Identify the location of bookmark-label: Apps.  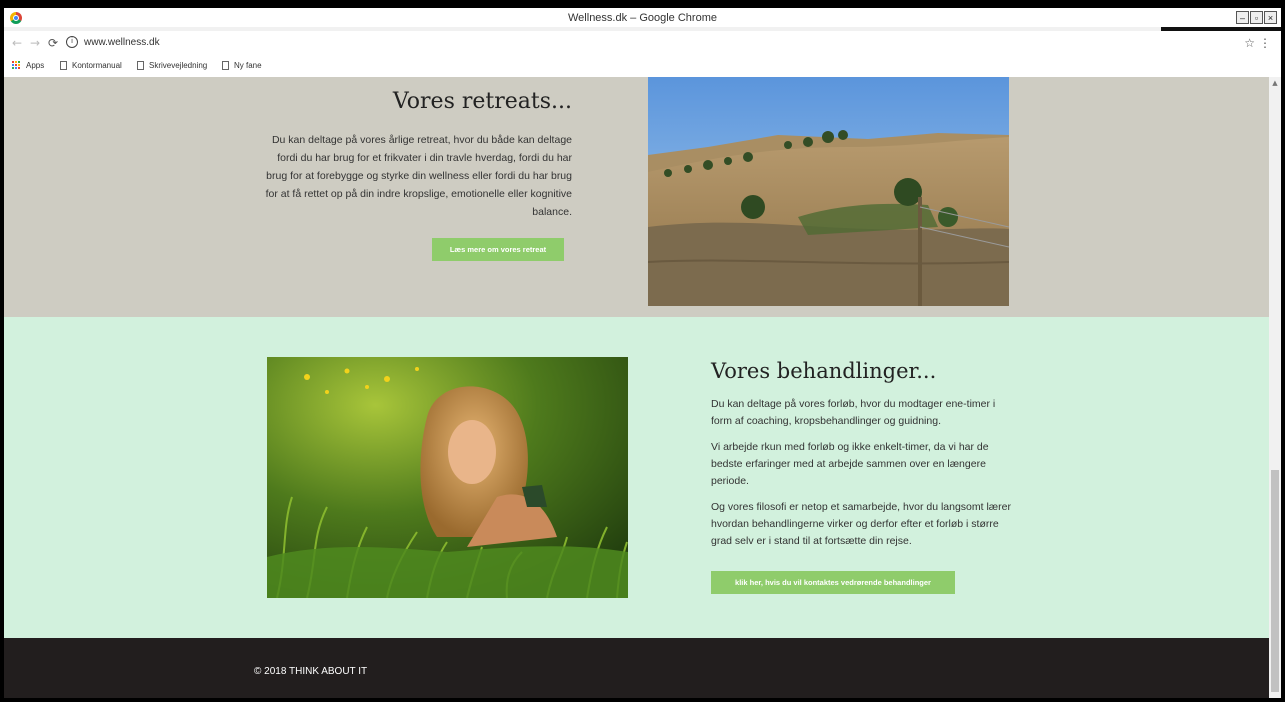
(35, 65).